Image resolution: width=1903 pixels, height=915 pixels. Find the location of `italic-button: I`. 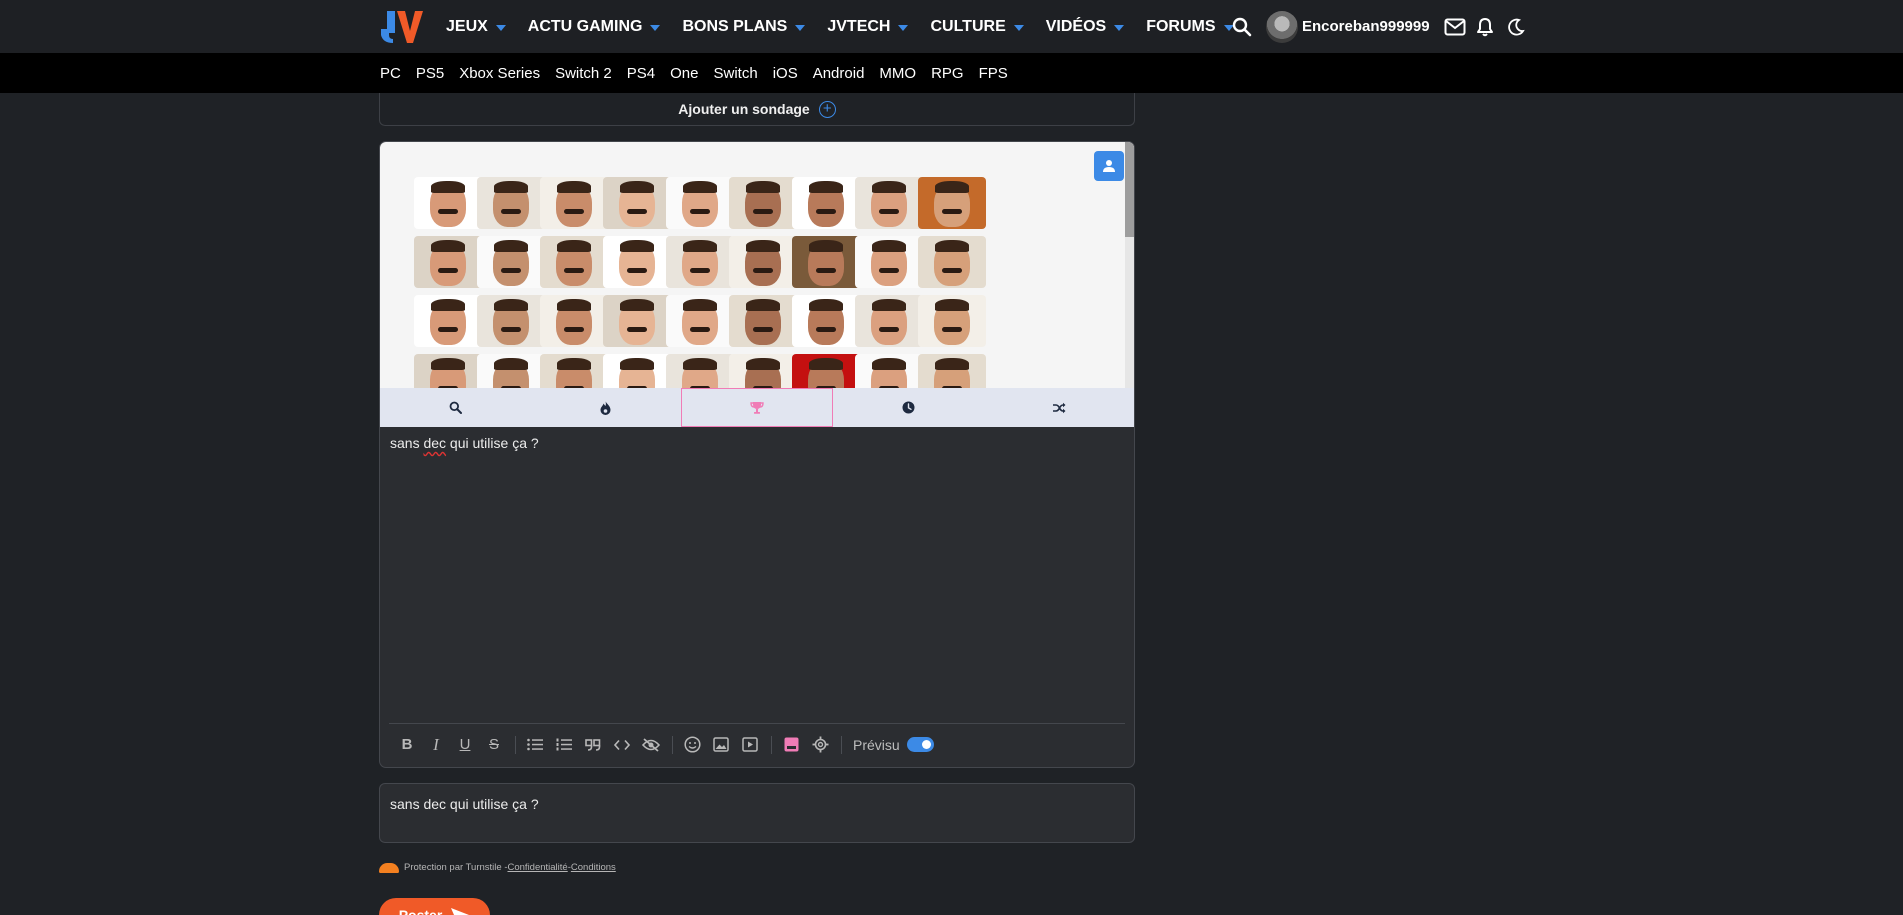

italic-button: I is located at coordinates (436, 745).